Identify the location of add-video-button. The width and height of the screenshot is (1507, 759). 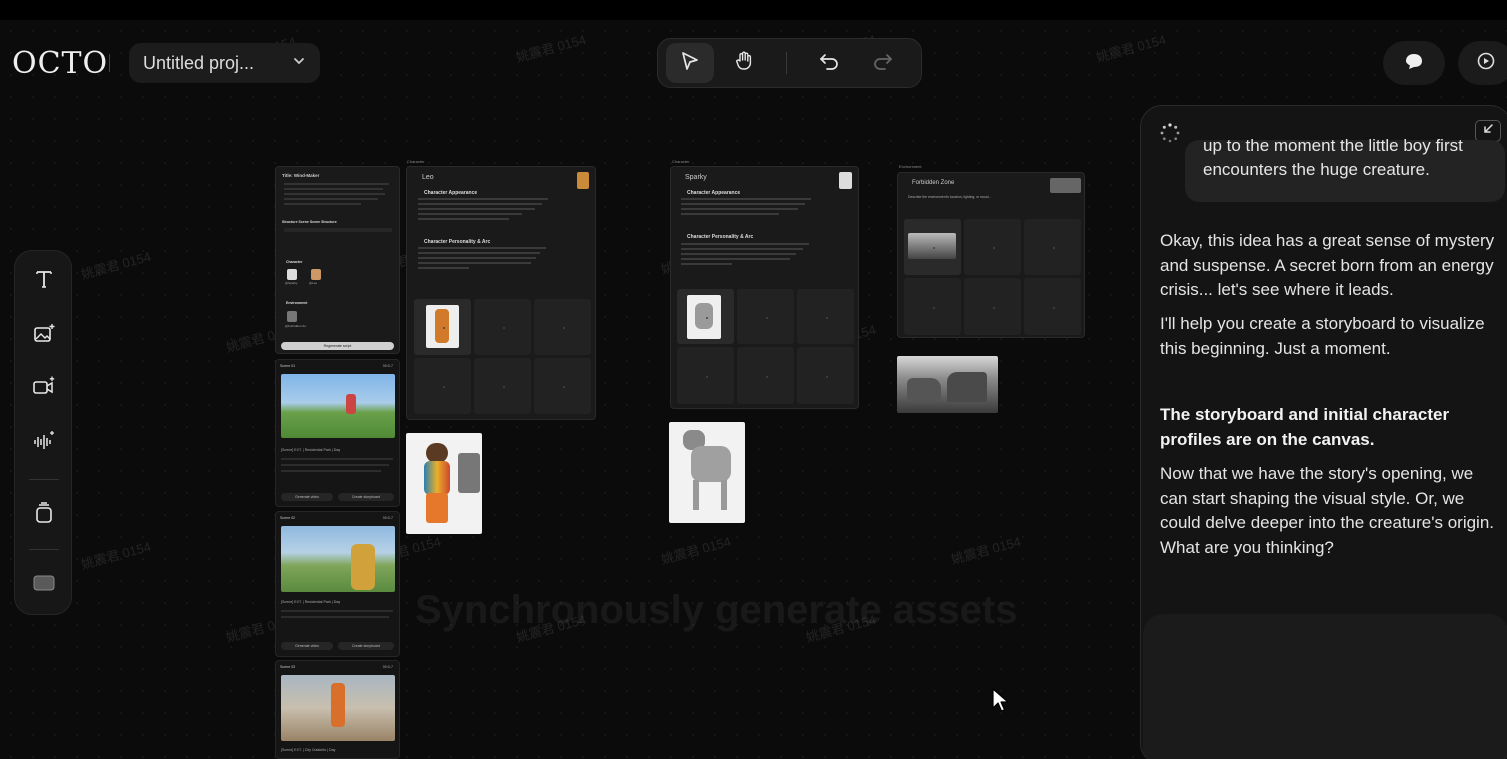
(44, 389).